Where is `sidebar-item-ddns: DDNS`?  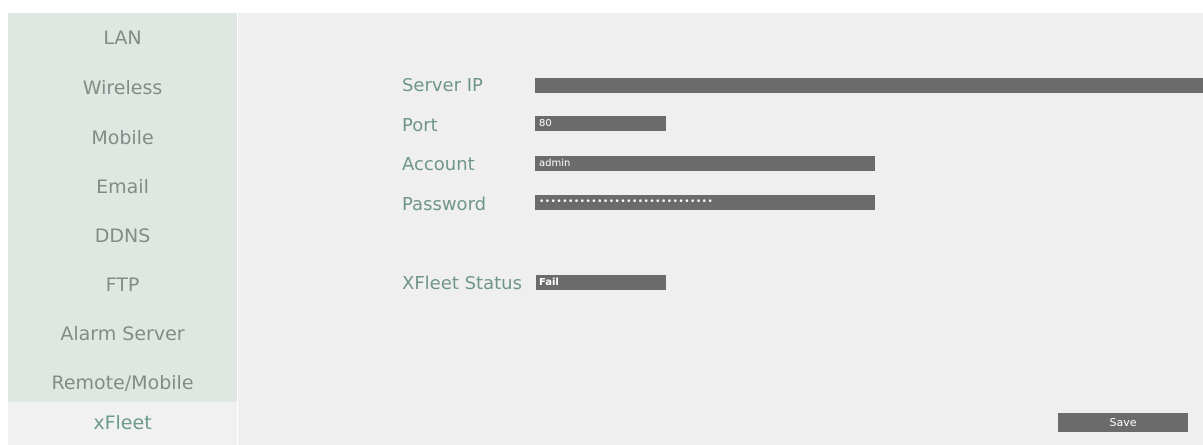
sidebar-item-ddns: DDNS is located at coordinates (122, 236).